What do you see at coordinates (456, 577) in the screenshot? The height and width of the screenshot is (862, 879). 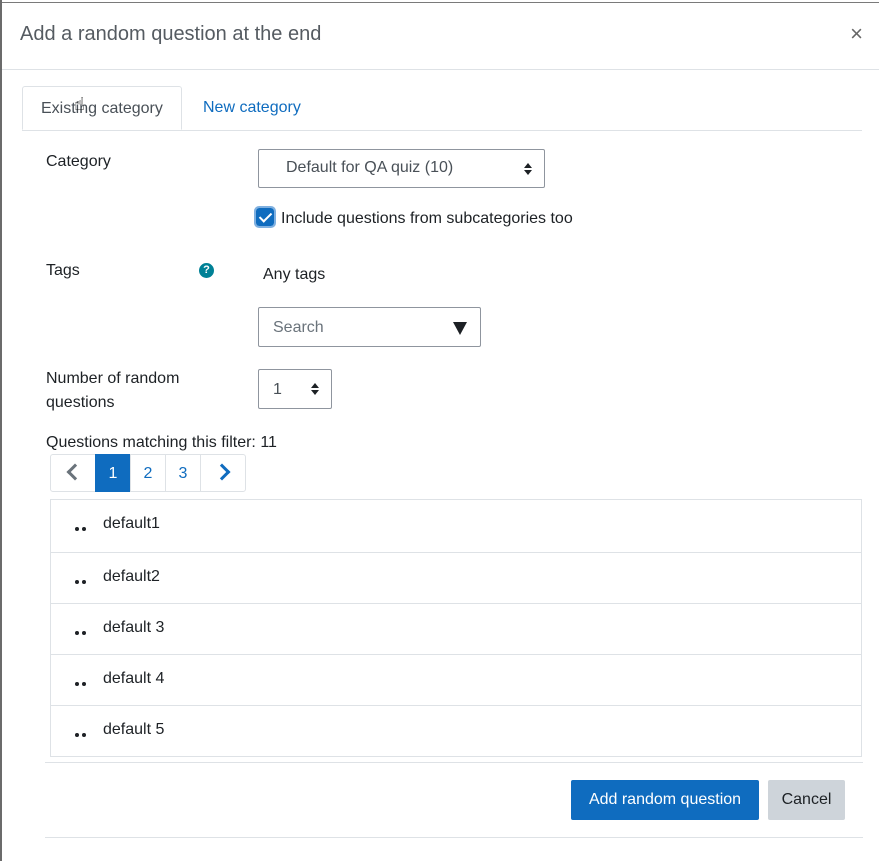 I see `list-item: default2` at bounding box center [456, 577].